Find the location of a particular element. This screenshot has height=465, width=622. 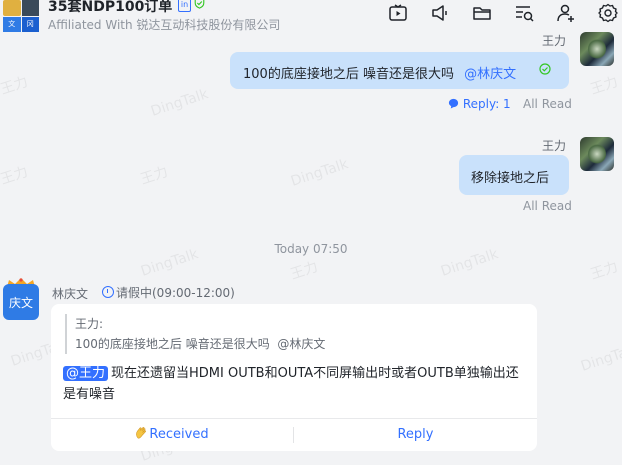

mention-link: @林庆文 is located at coordinates (490, 74).